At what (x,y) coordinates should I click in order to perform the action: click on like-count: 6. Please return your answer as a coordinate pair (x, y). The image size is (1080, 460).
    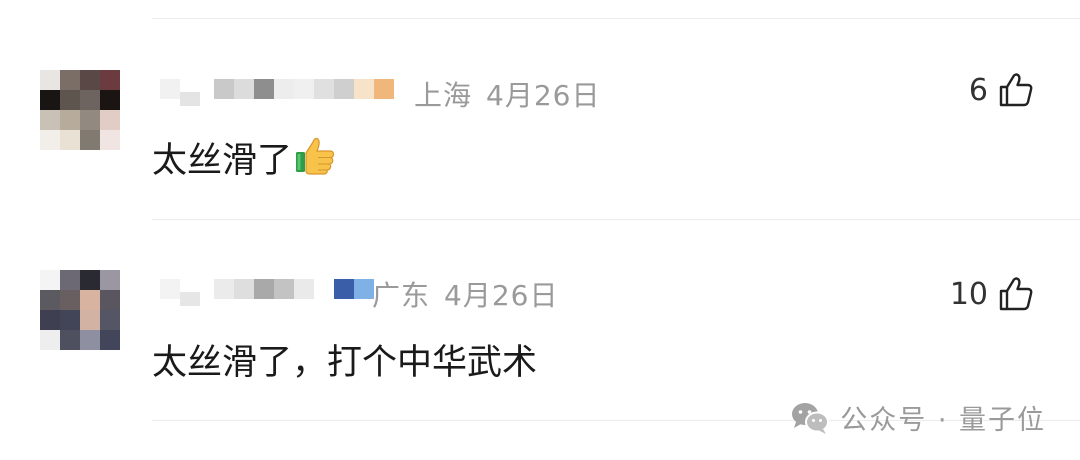
    Looking at the image, I should click on (978, 90).